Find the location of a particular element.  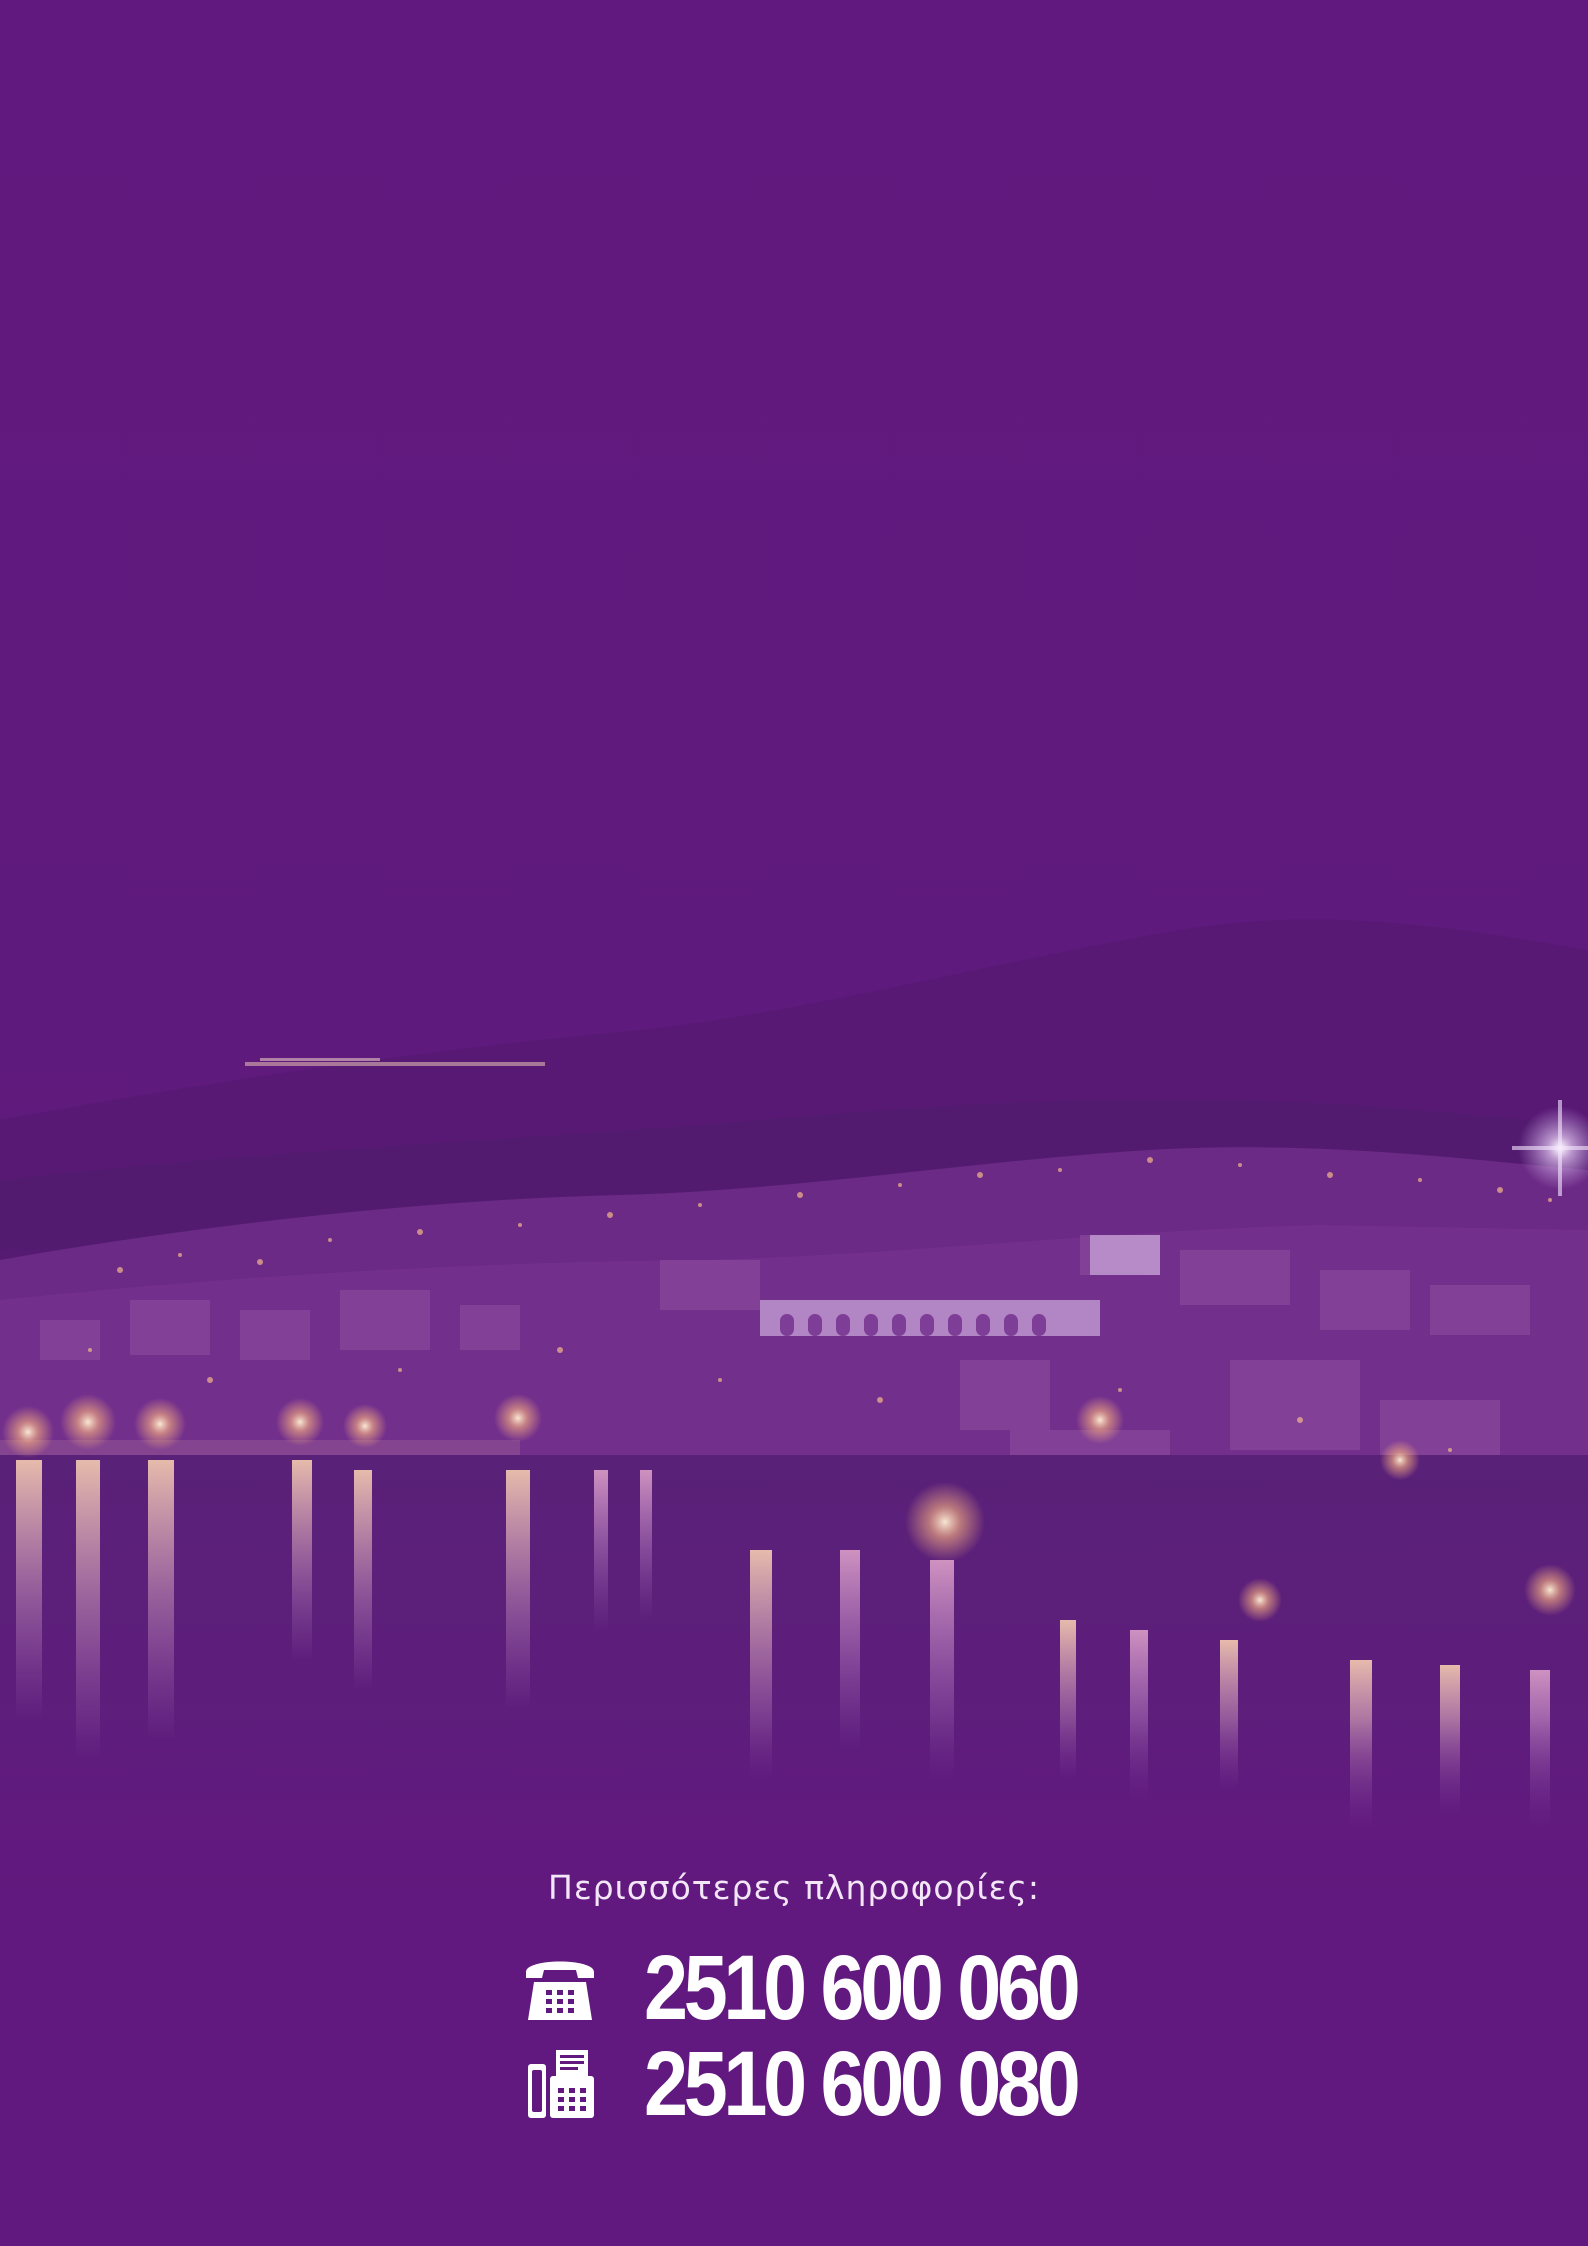

phone-row: 2510 600 060 is located at coordinates (833, 1988).